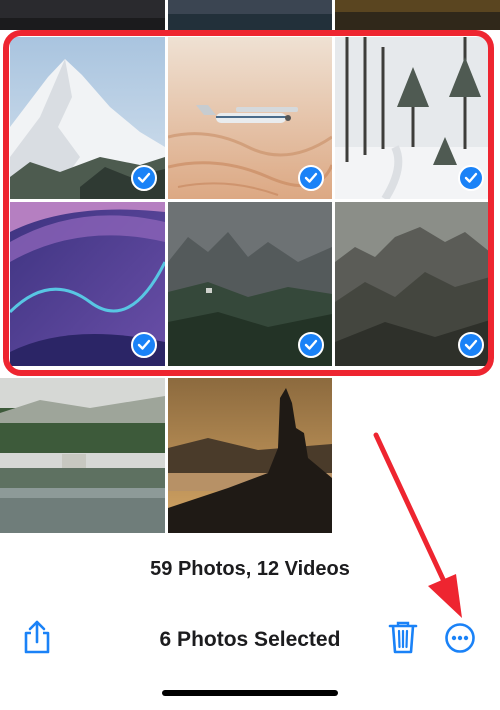  I want to click on annotation-arrow, so click(417, 525).